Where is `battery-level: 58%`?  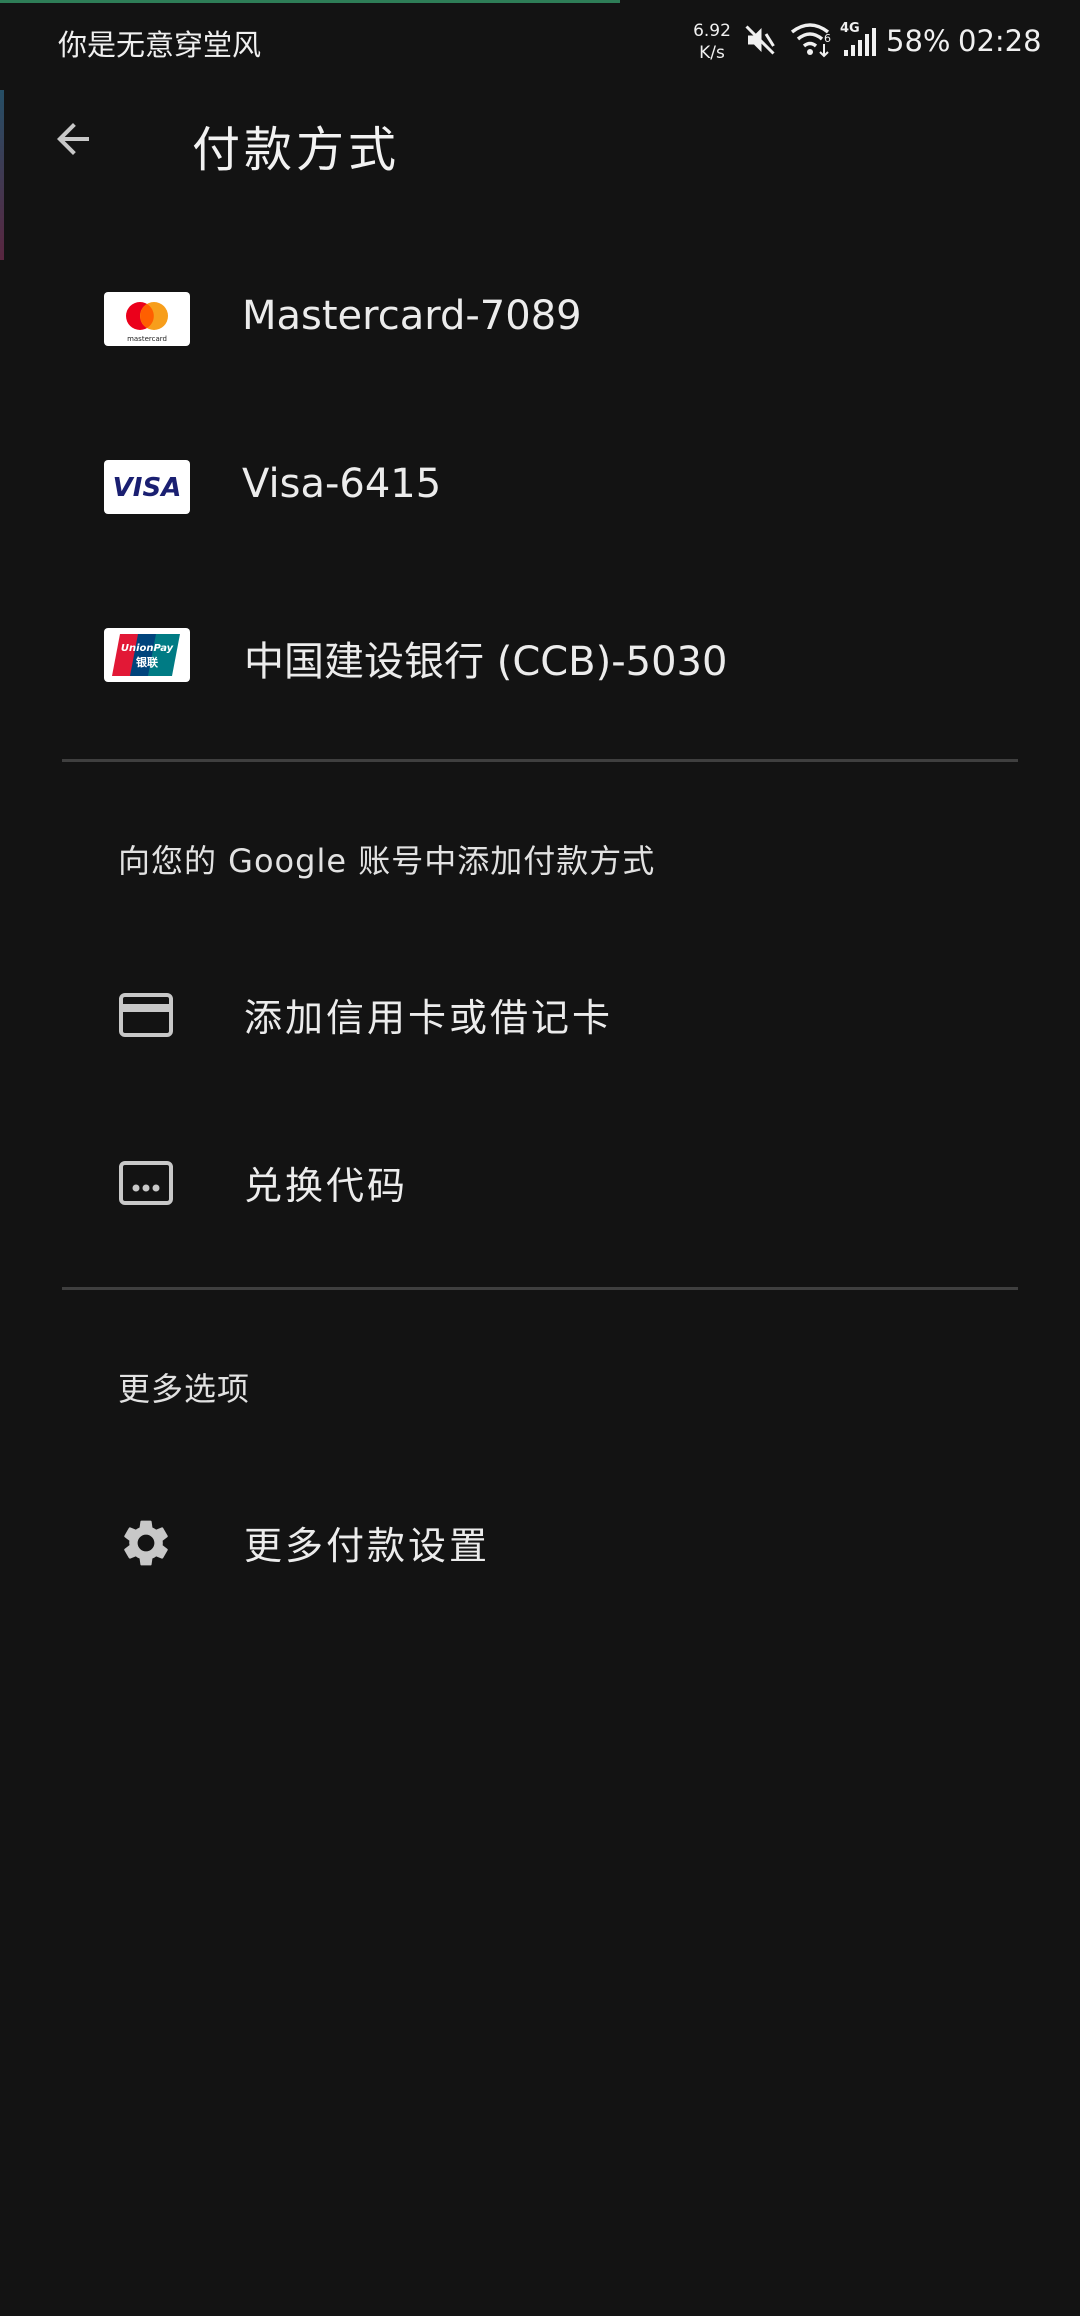
battery-level: 58% is located at coordinates (918, 41).